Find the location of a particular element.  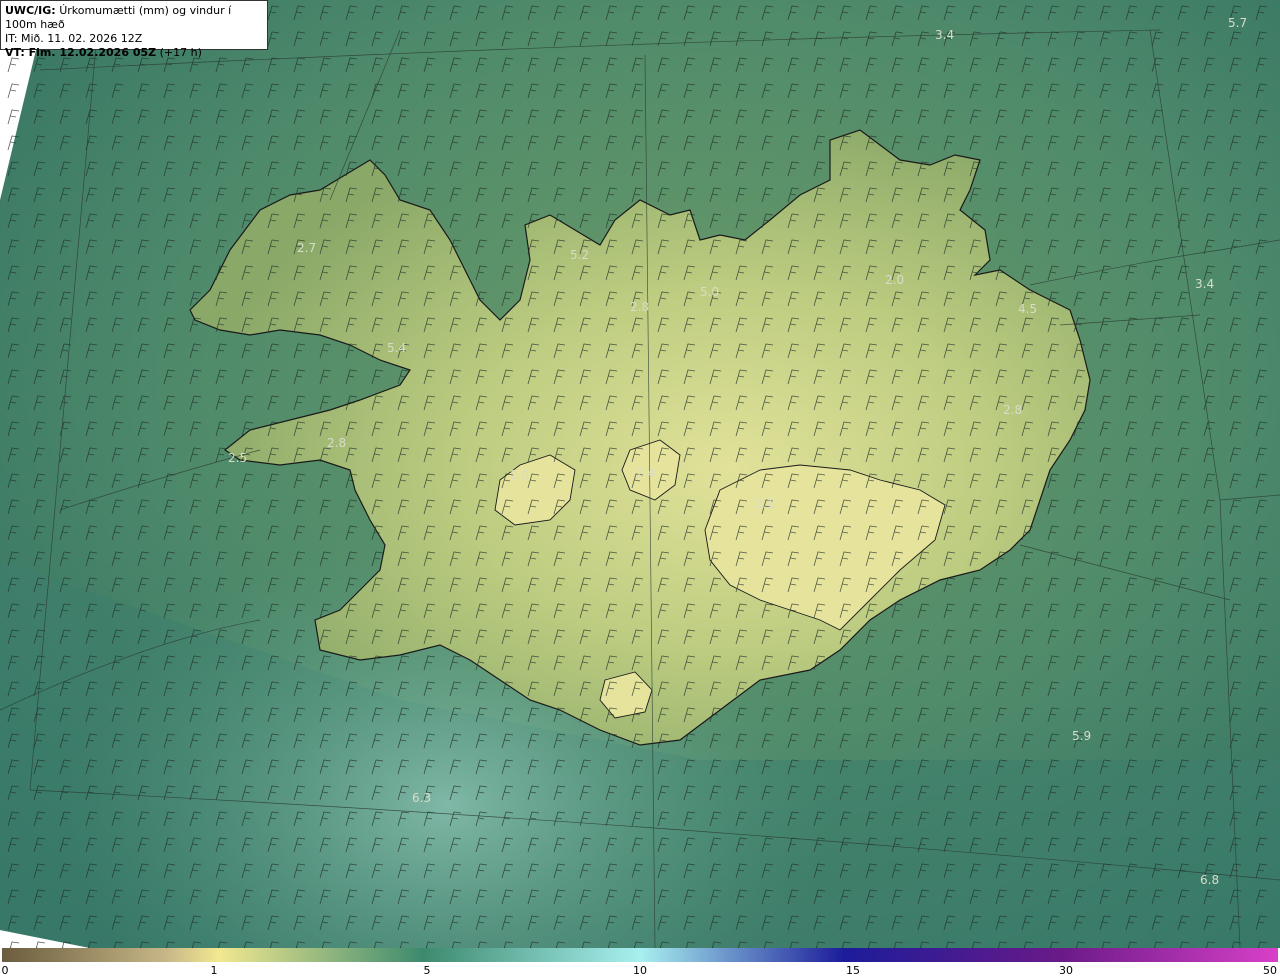

init-time: IT: Mið. 11. 02. 2026 12Z is located at coordinates (74, 38).